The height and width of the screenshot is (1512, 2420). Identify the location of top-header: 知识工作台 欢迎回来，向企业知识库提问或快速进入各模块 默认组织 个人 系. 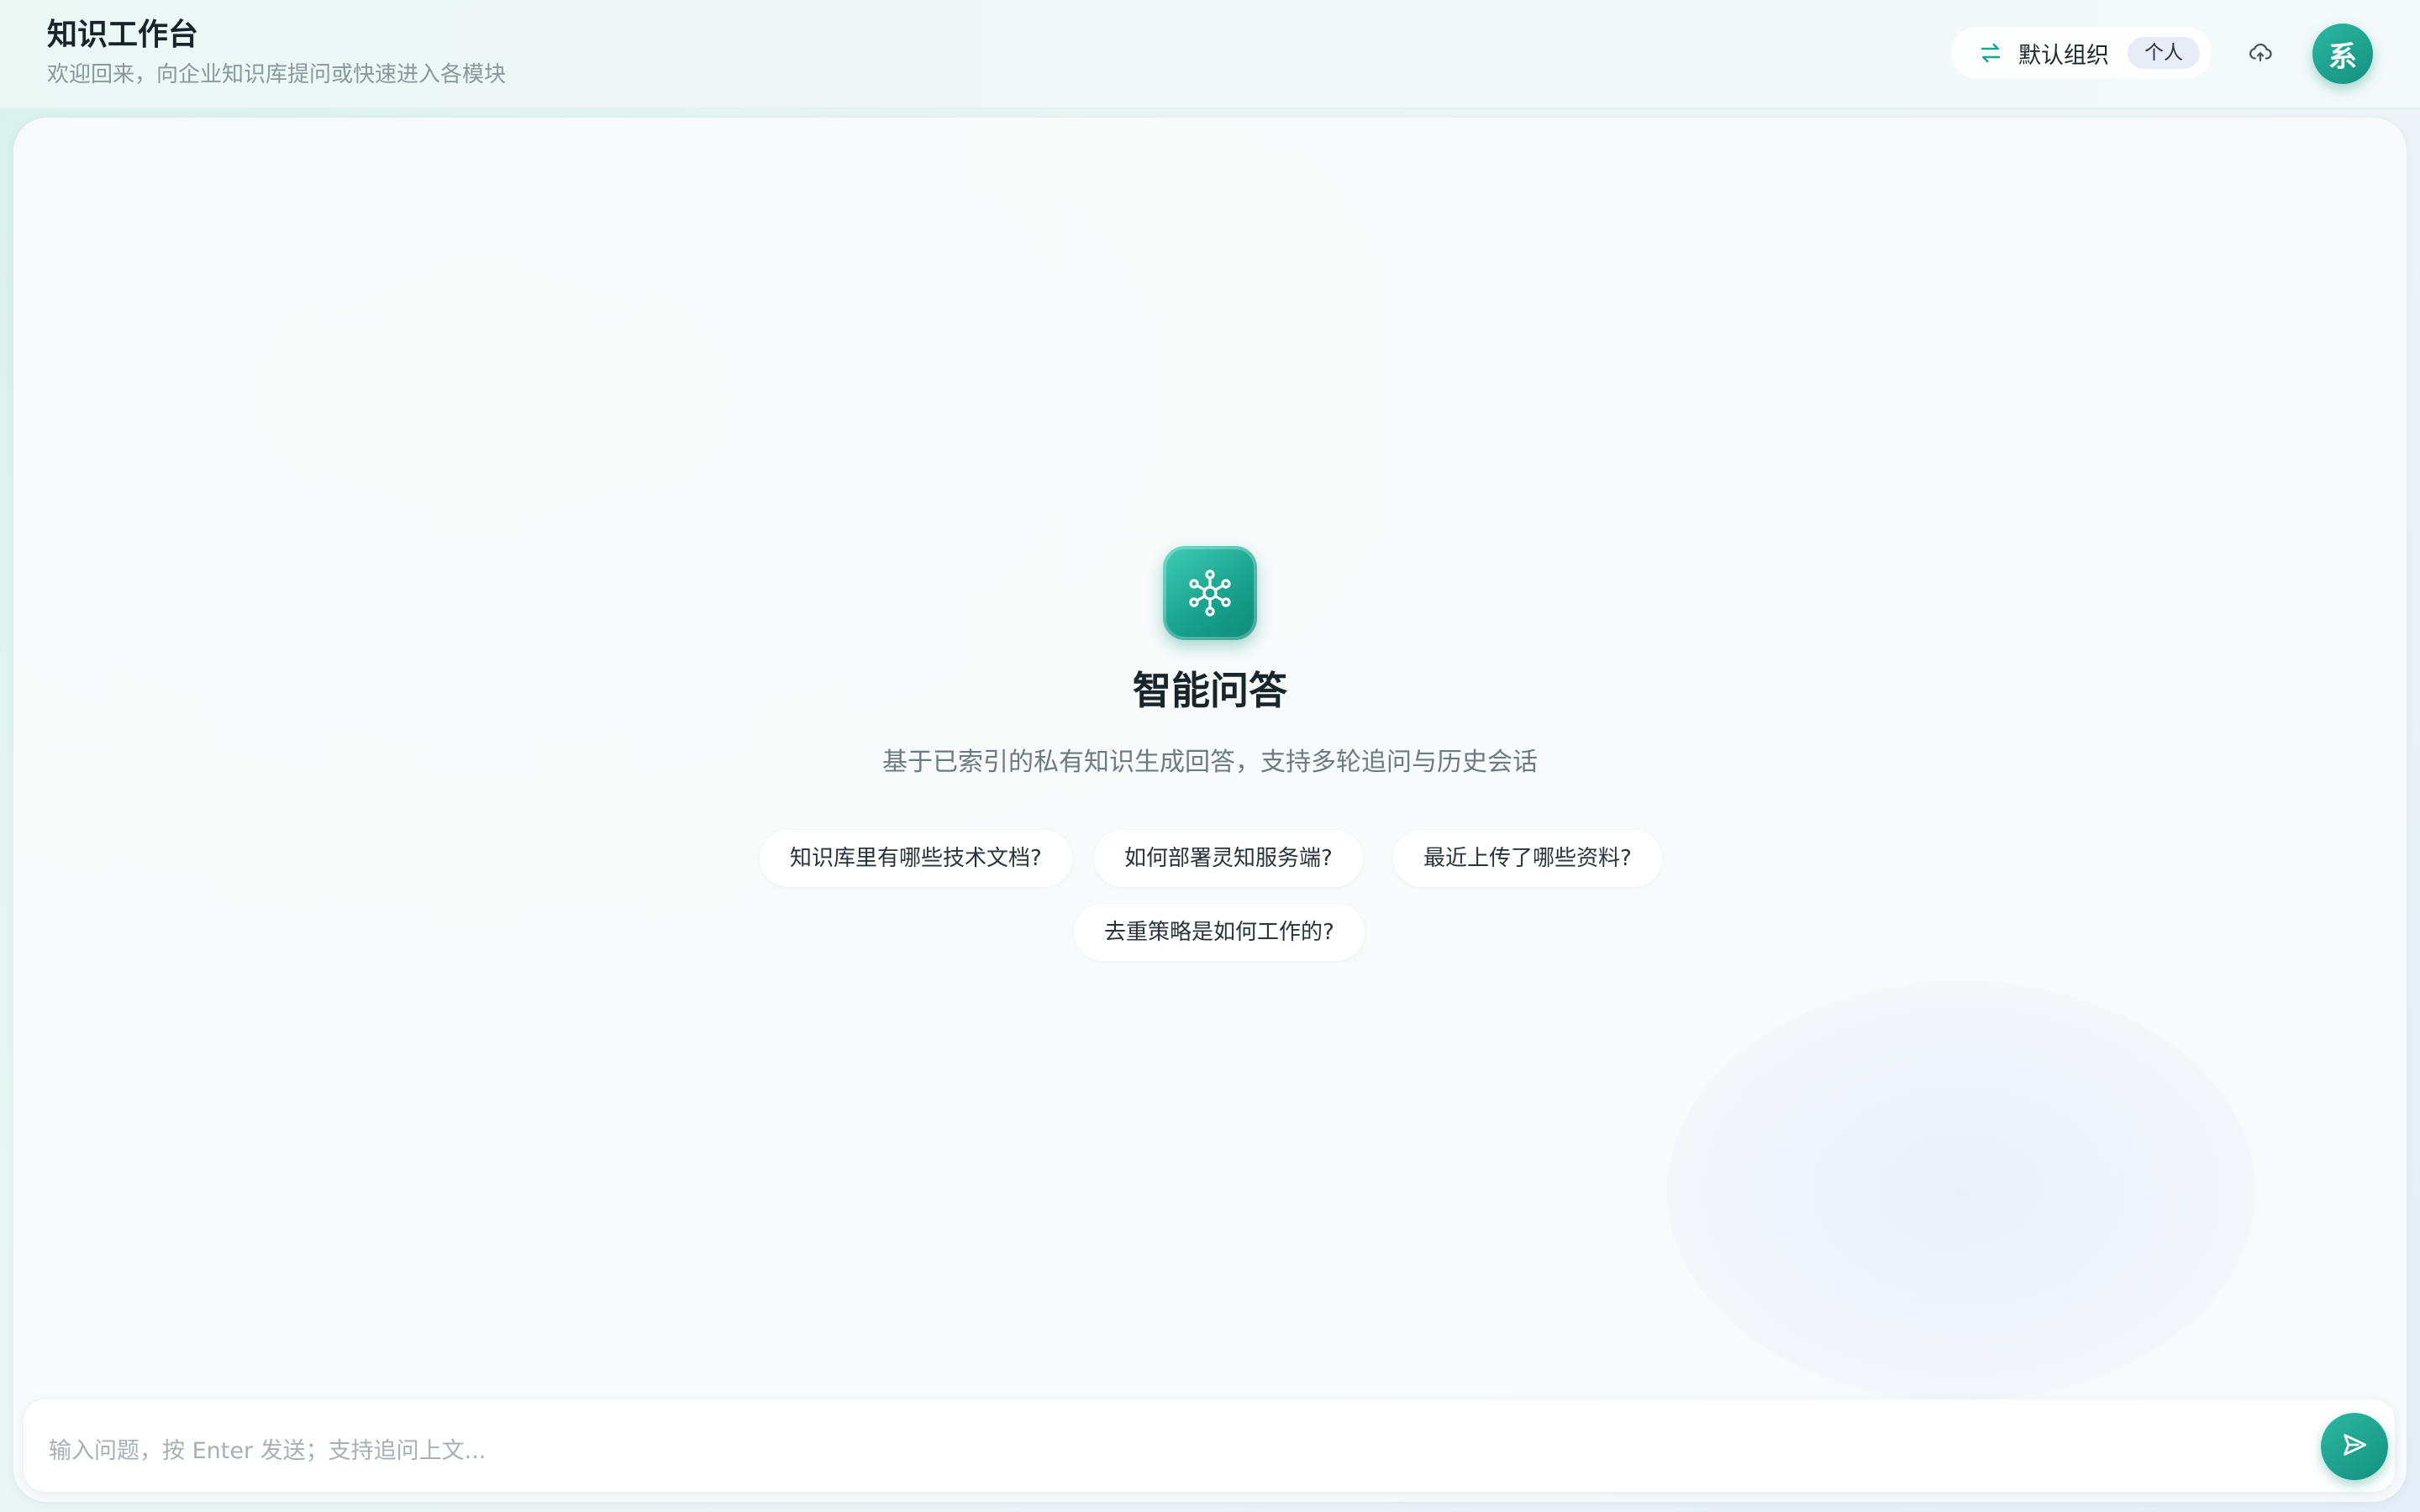
(1210, 54).